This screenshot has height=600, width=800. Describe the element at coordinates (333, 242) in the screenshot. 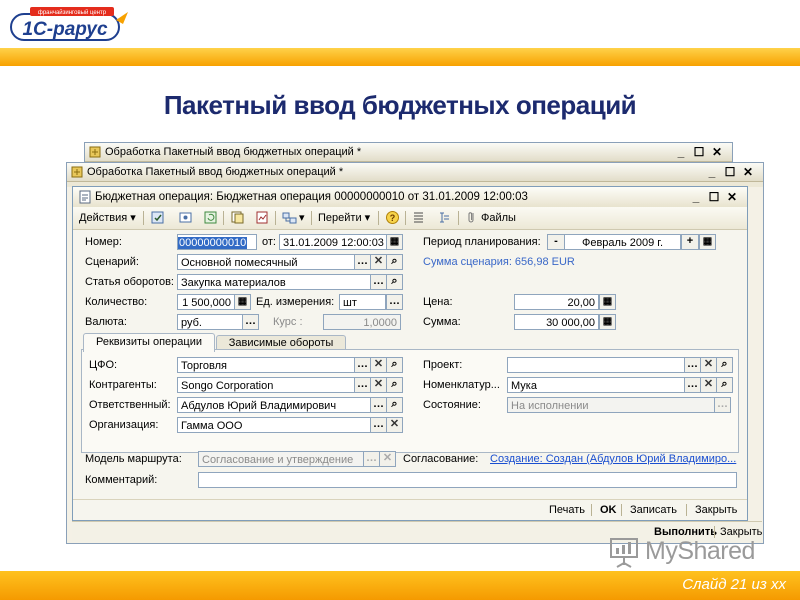

I see `date-input: 31.01.2009 12:00:03` at that location.